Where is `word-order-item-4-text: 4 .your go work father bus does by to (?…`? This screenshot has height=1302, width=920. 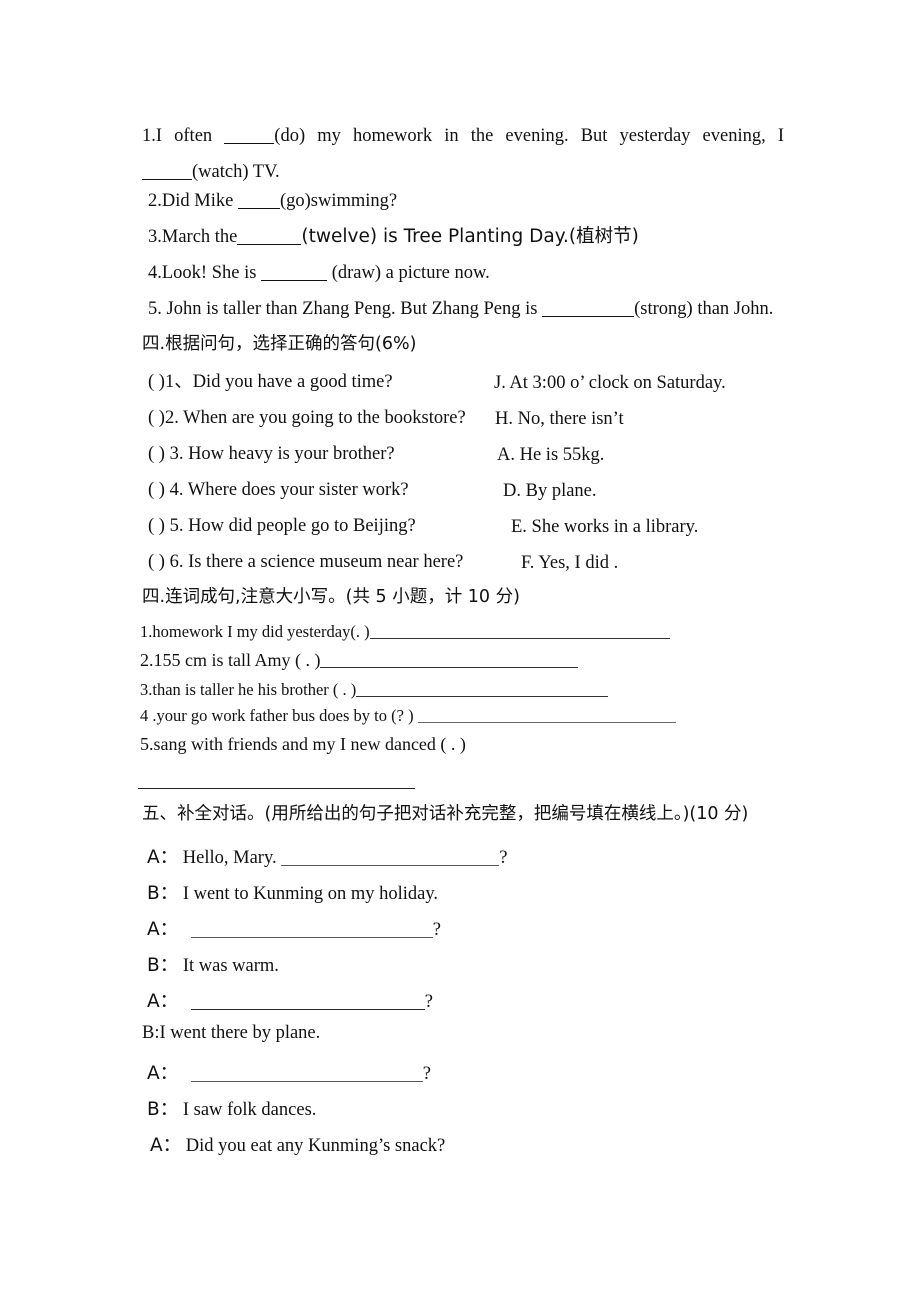 word-order-item-4-text: 4 .your go work father bus does by to (?… is located at coordinates (277, 715).